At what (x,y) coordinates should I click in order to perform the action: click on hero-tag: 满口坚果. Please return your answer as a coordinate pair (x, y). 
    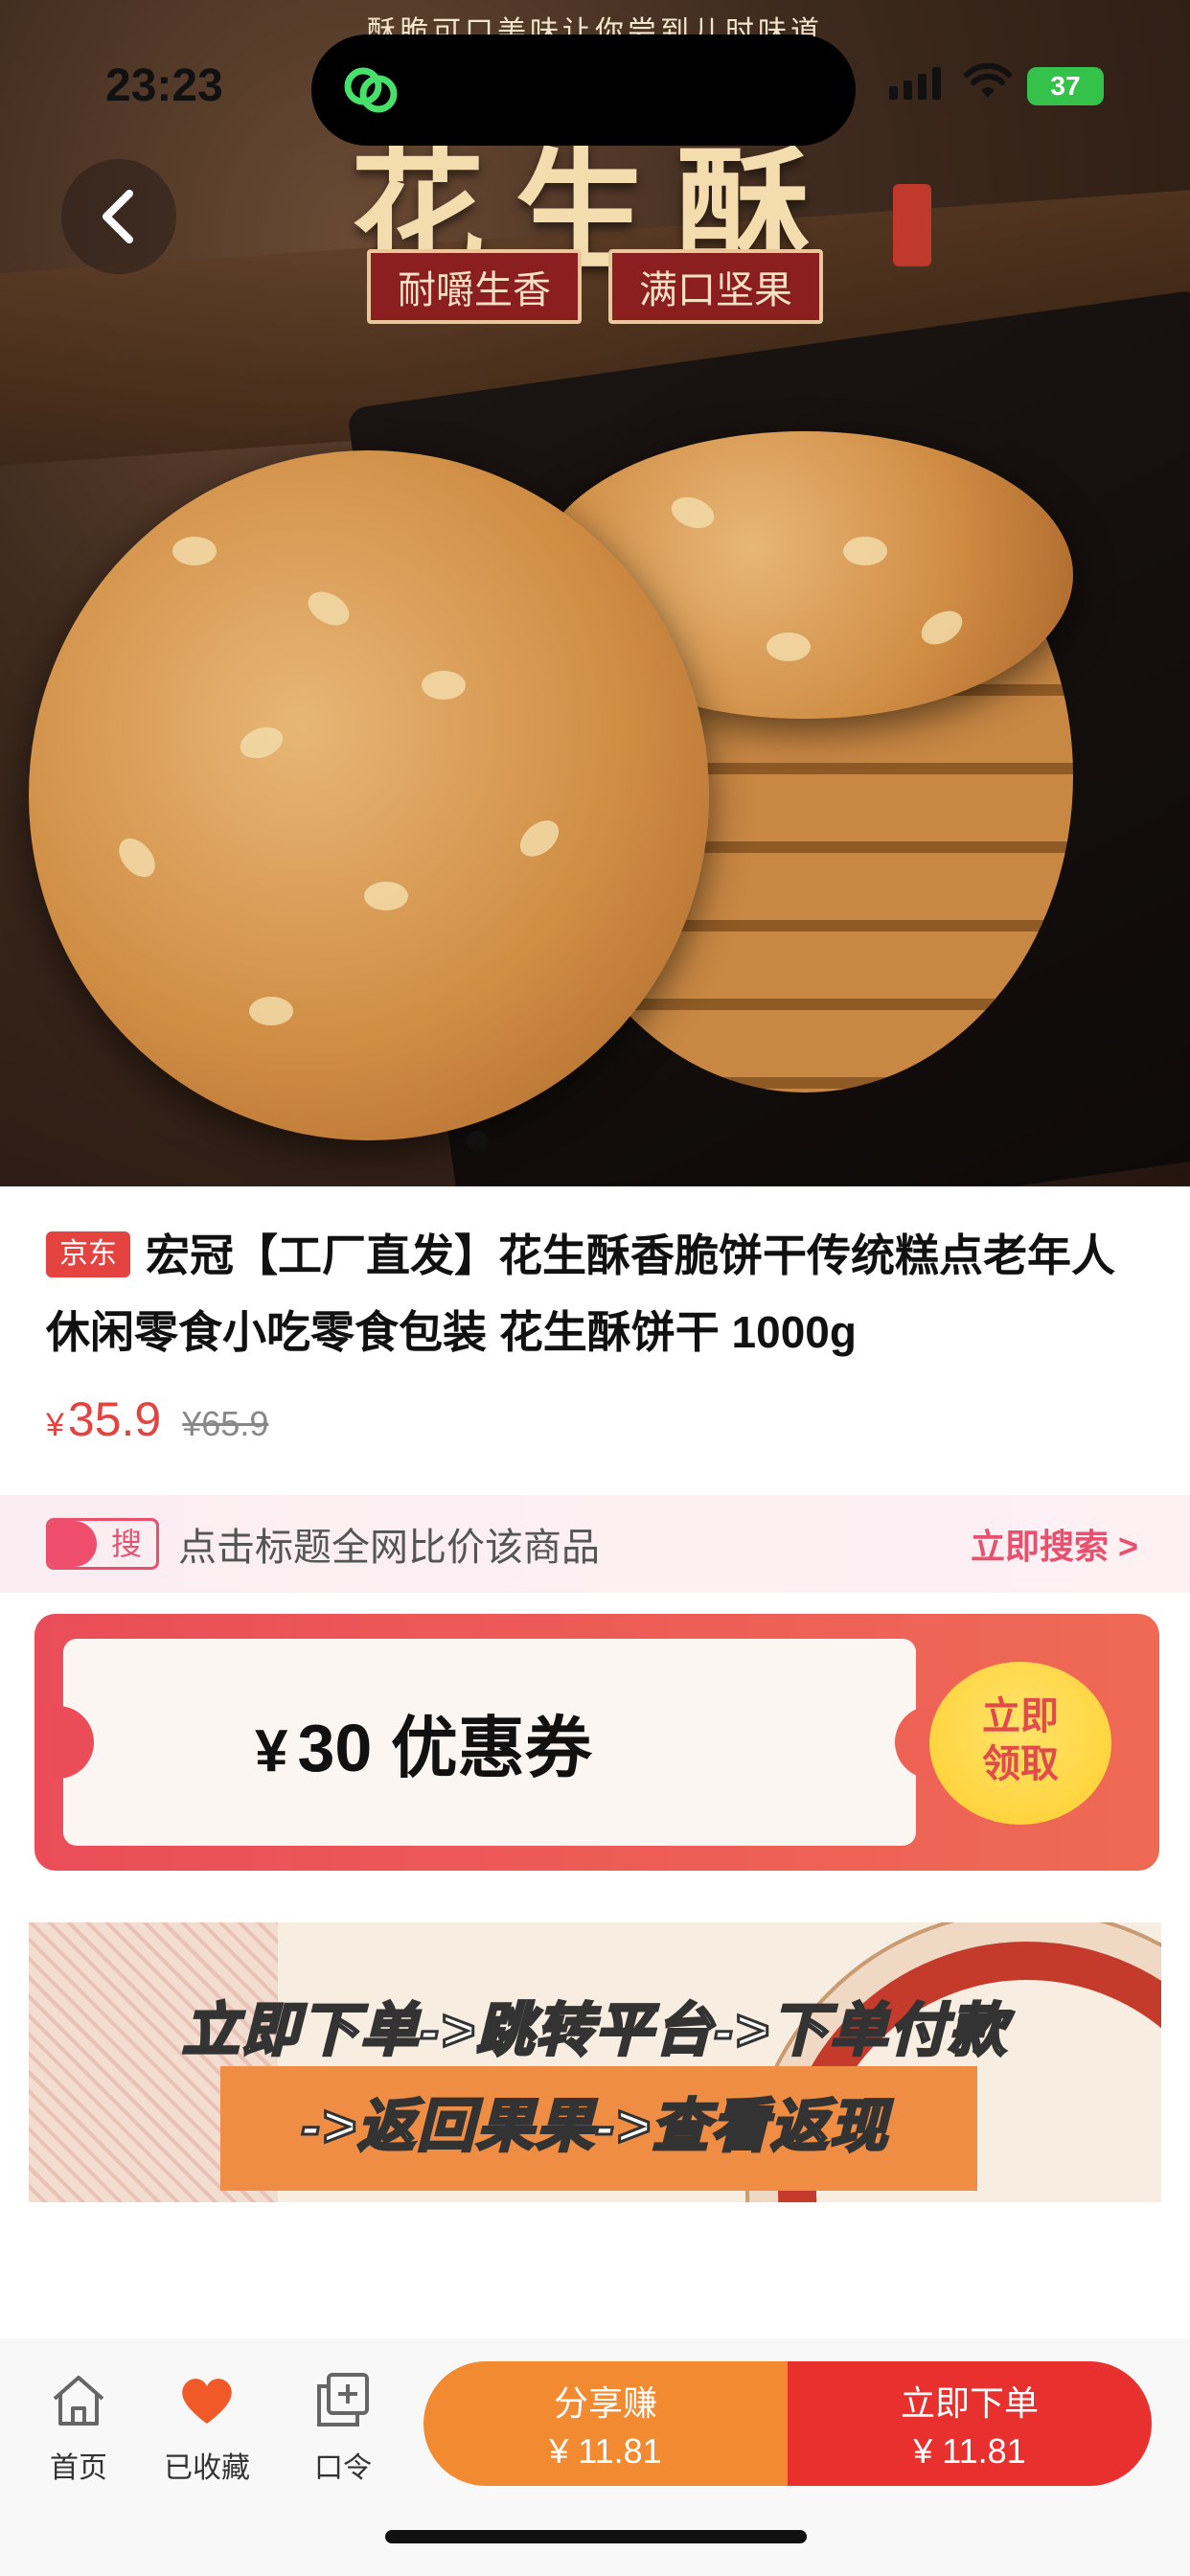
    Looking at the image, I should click on (716, 286).